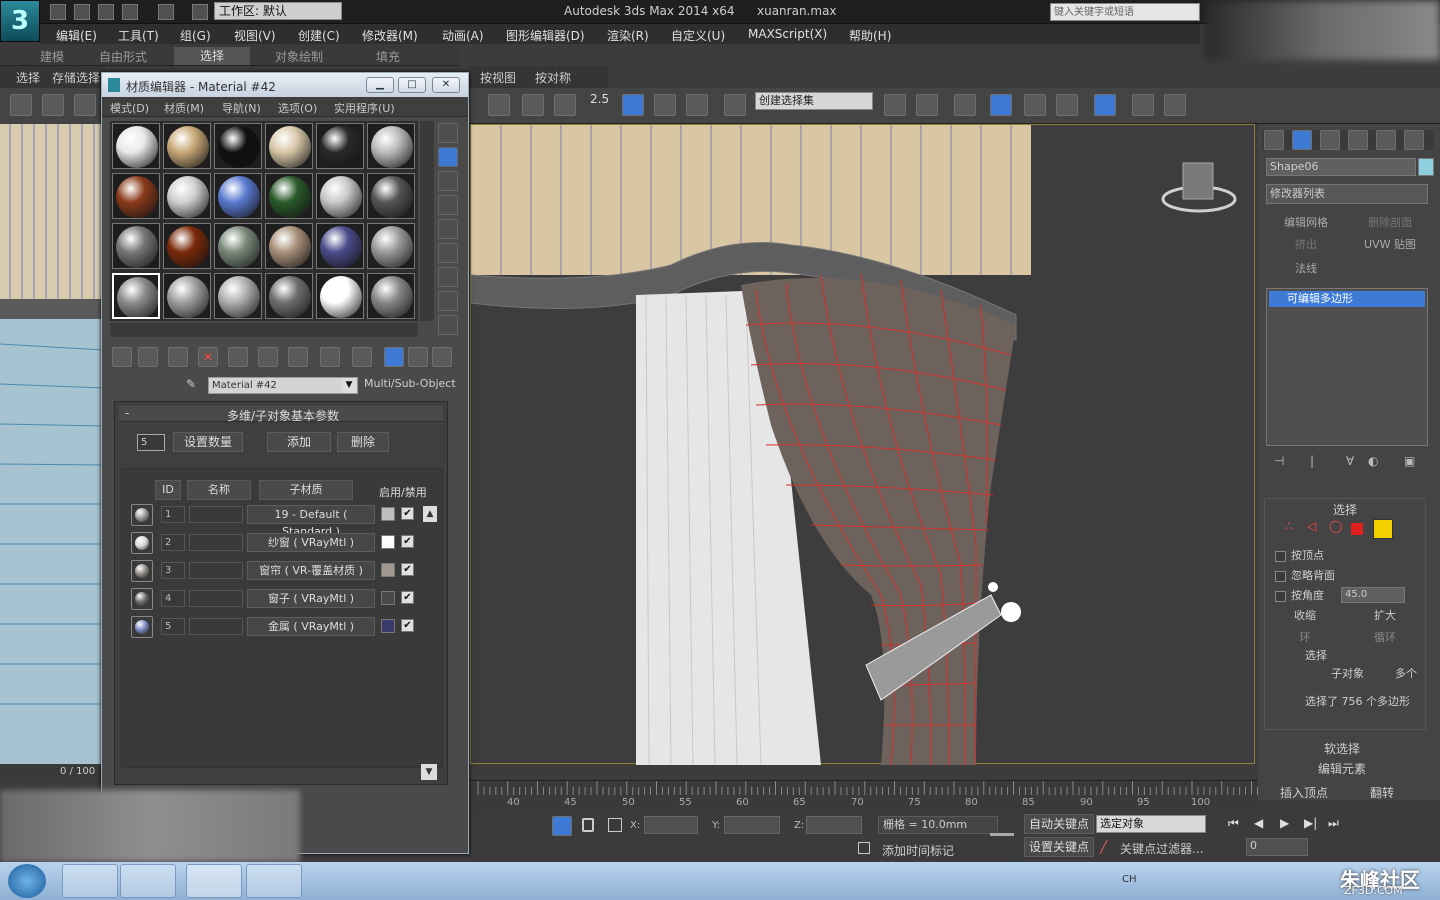 Image resolution: width=1440 pixels, height=900 pixels. Describe the element at coordinates (178, 357) in the screenshot. I see `assign-to-selection-icon` at that location.